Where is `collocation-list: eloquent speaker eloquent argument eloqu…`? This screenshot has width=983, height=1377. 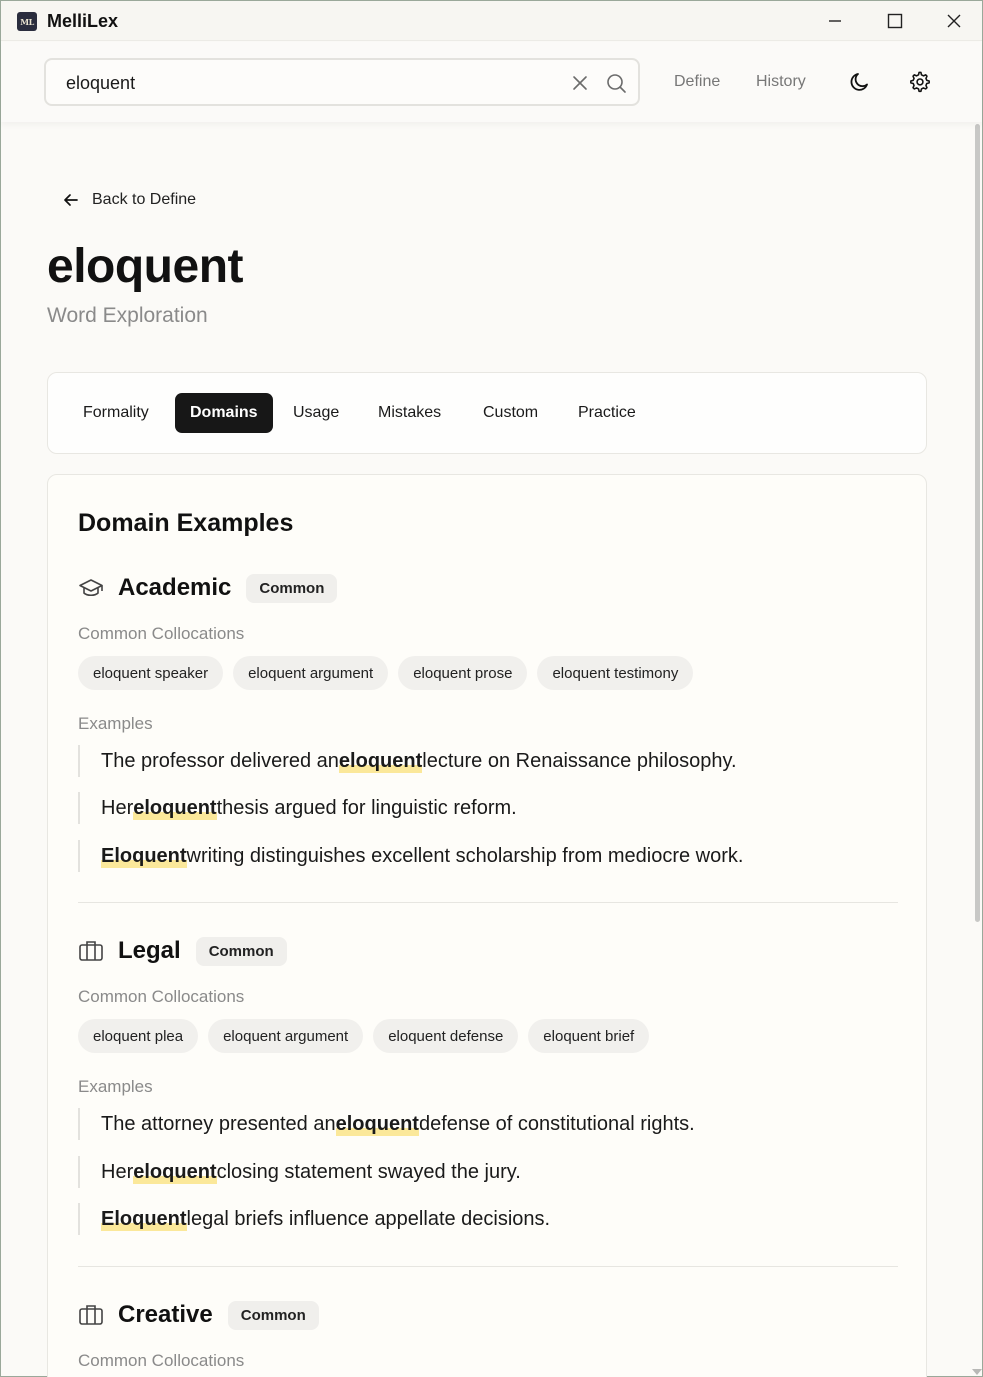 collocation-list: eloquent speaker eloquent argument eloqu… is located at coordinates (390, 673).